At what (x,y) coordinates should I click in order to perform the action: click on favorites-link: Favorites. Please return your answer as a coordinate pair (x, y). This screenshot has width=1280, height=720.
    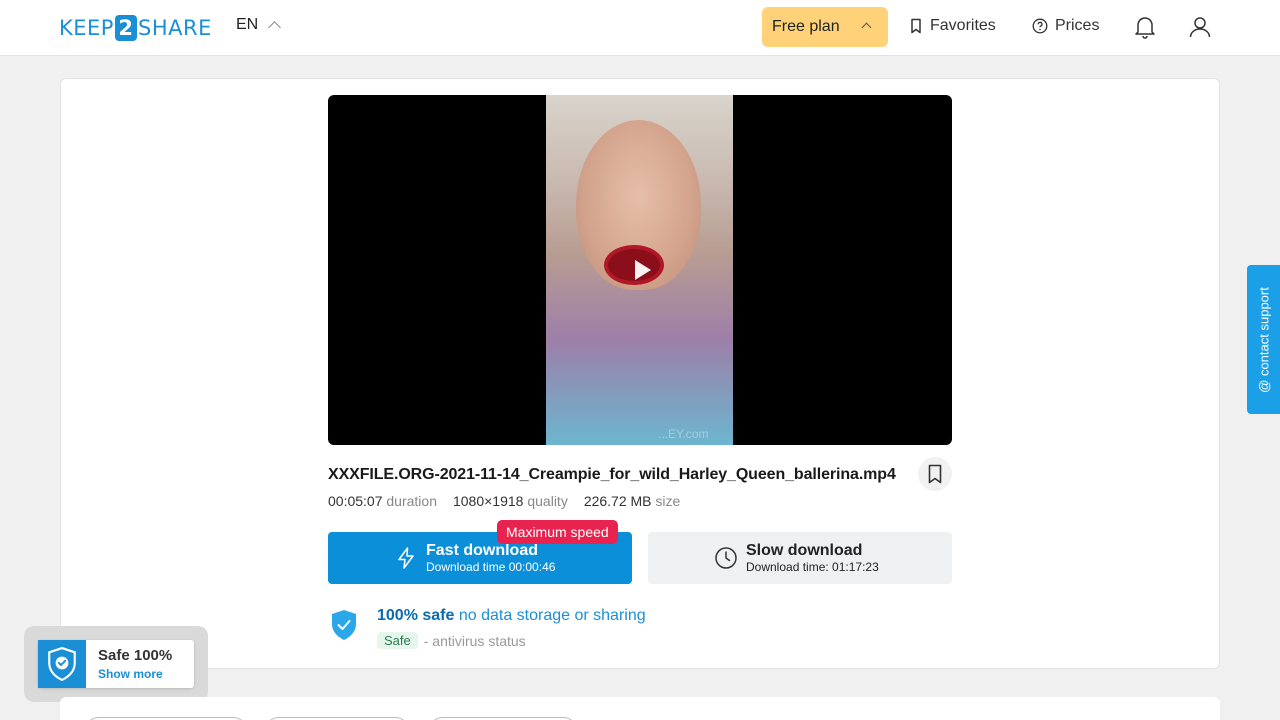
    Looking at the image, I should click on (952, 26).